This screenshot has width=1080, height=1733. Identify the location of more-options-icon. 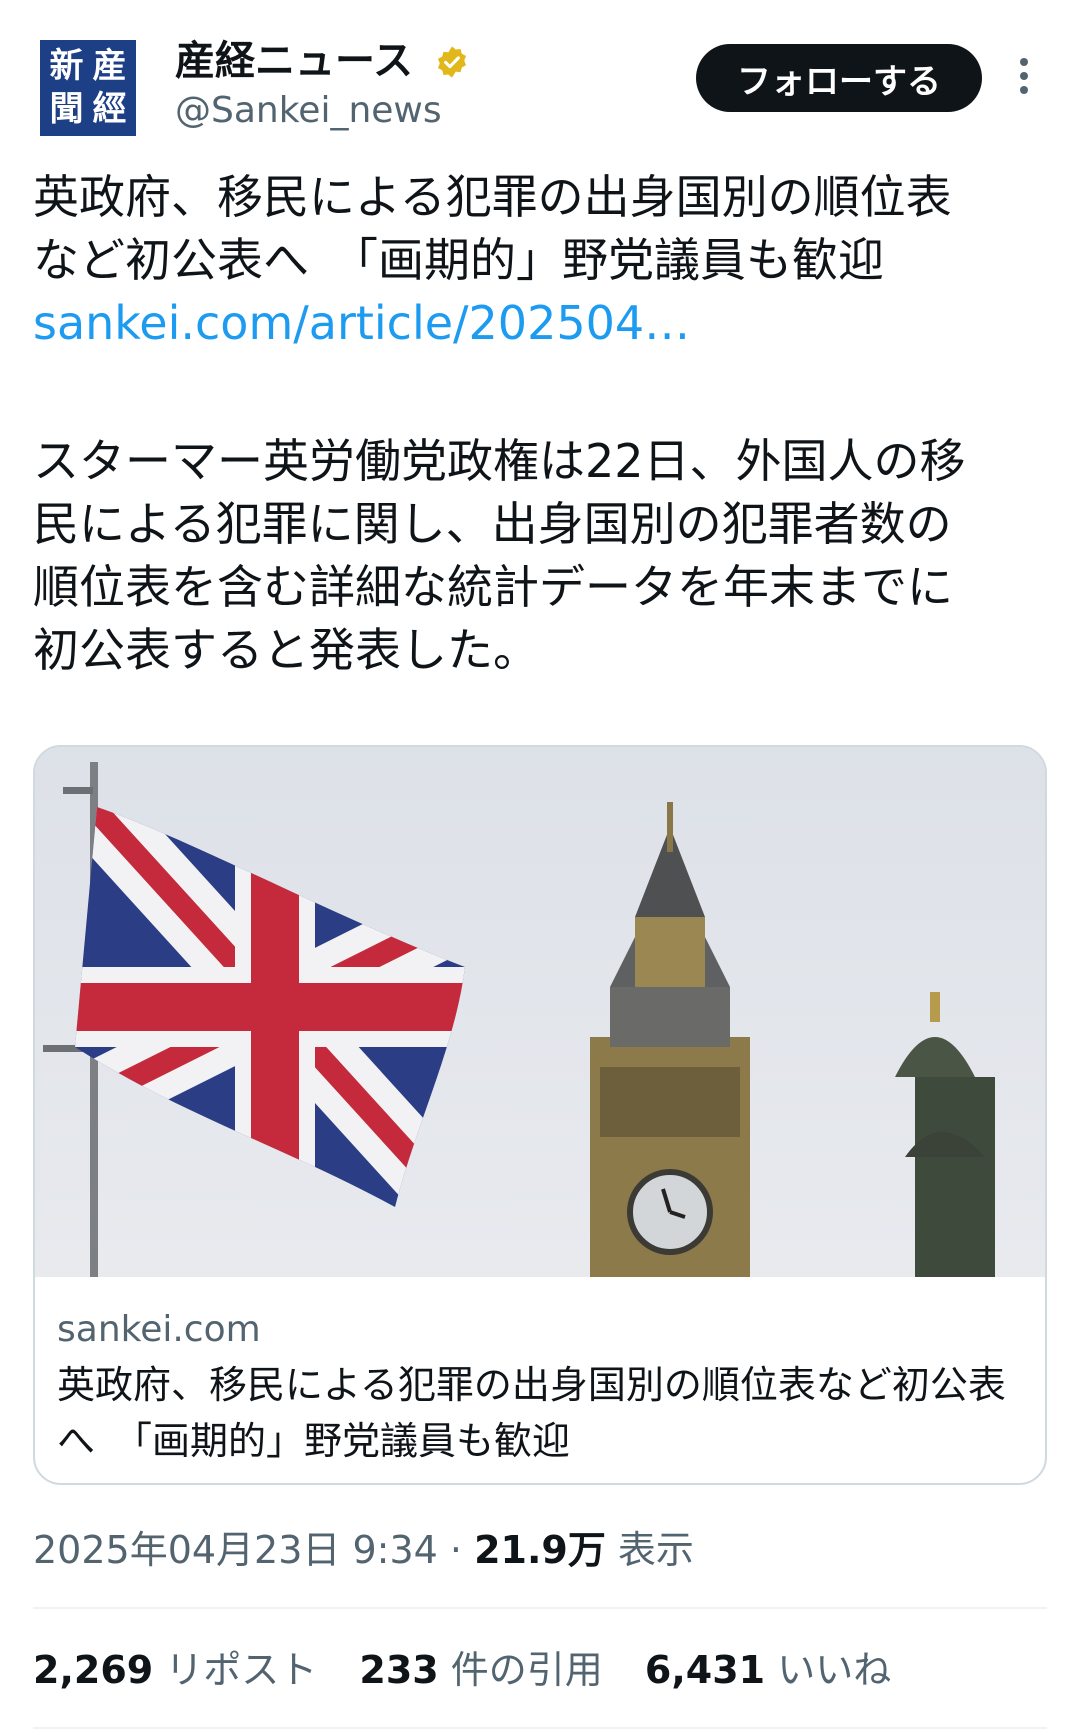
(1024, 78).